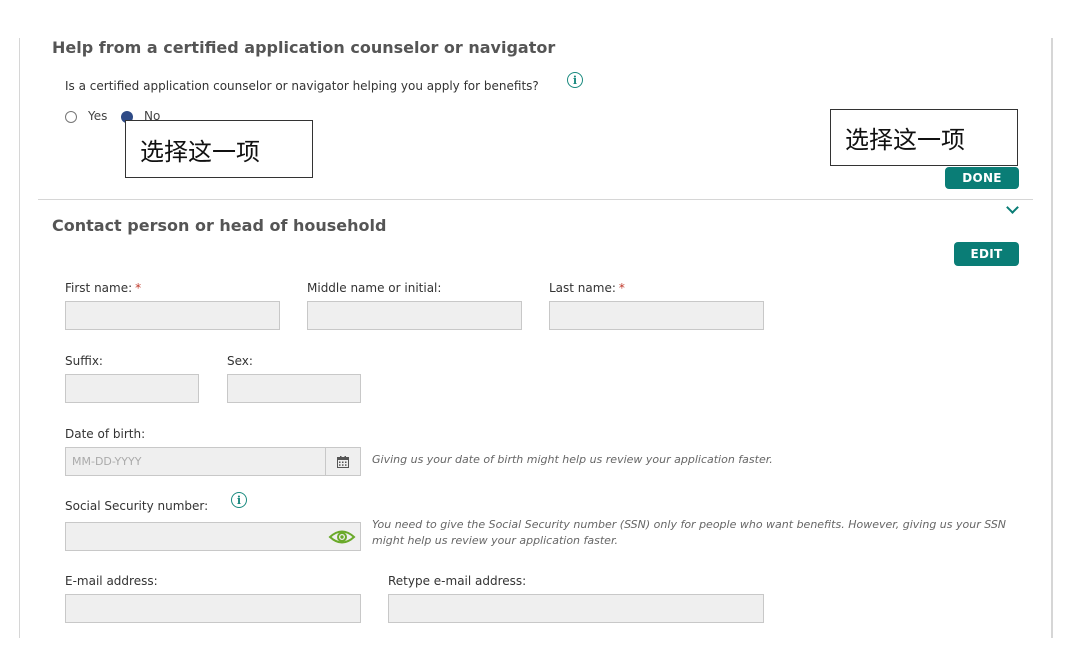 The image size is (1073, 650). I want to click on sex-label: Sex:, so click(240, 361).